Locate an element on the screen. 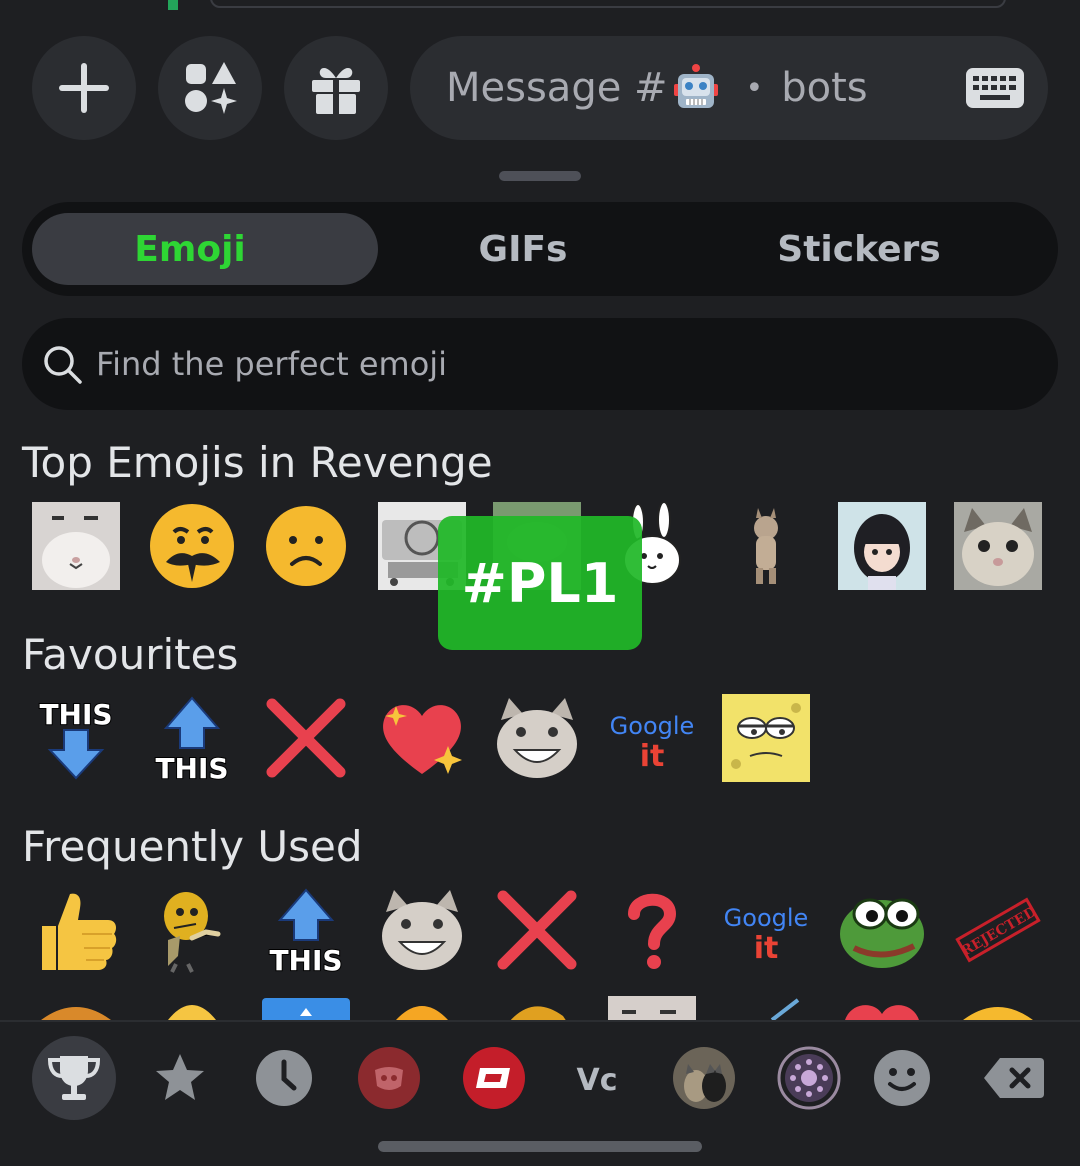 This screenshot has width=1080, height=1166. message-placeholder: Message # • bots is located at coordinates (657, 88).